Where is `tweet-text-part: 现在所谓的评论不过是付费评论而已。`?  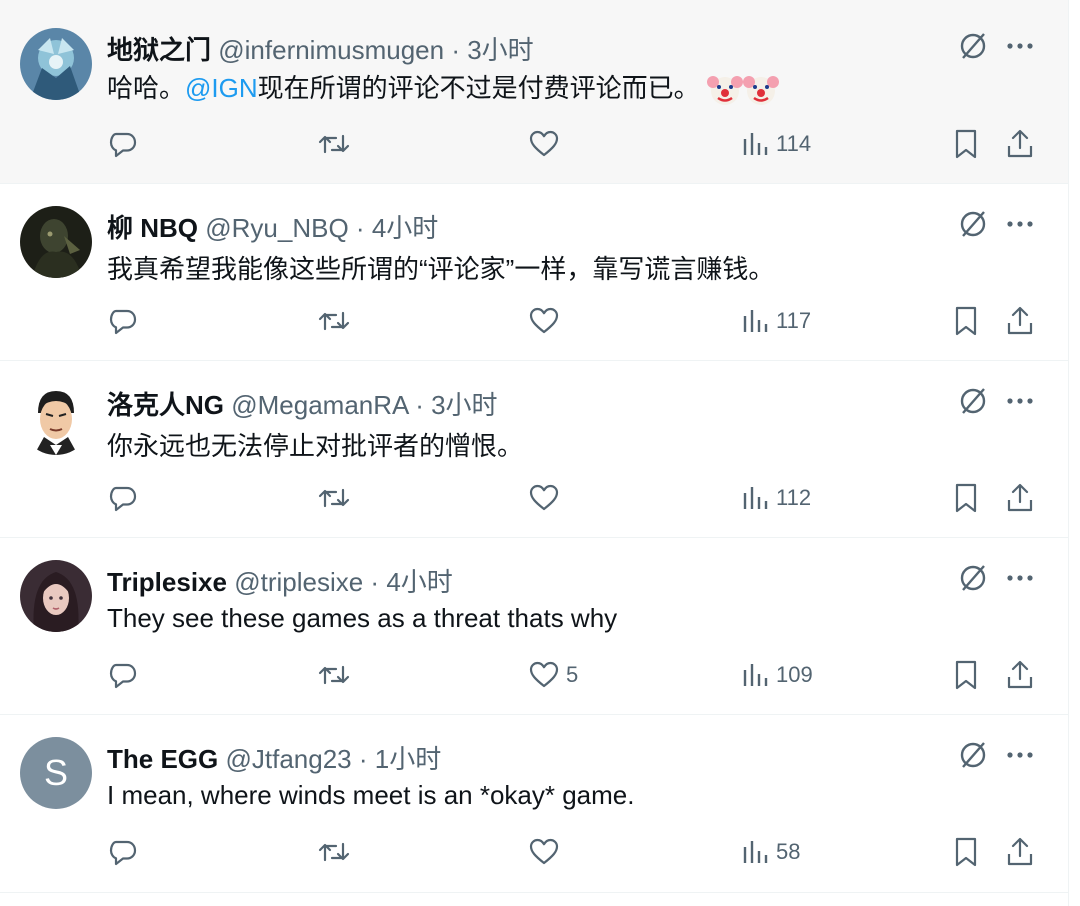
tweet-text-part: 现在所谓的评论不过是付费评论而已。 is located at coordinates (478, 88).